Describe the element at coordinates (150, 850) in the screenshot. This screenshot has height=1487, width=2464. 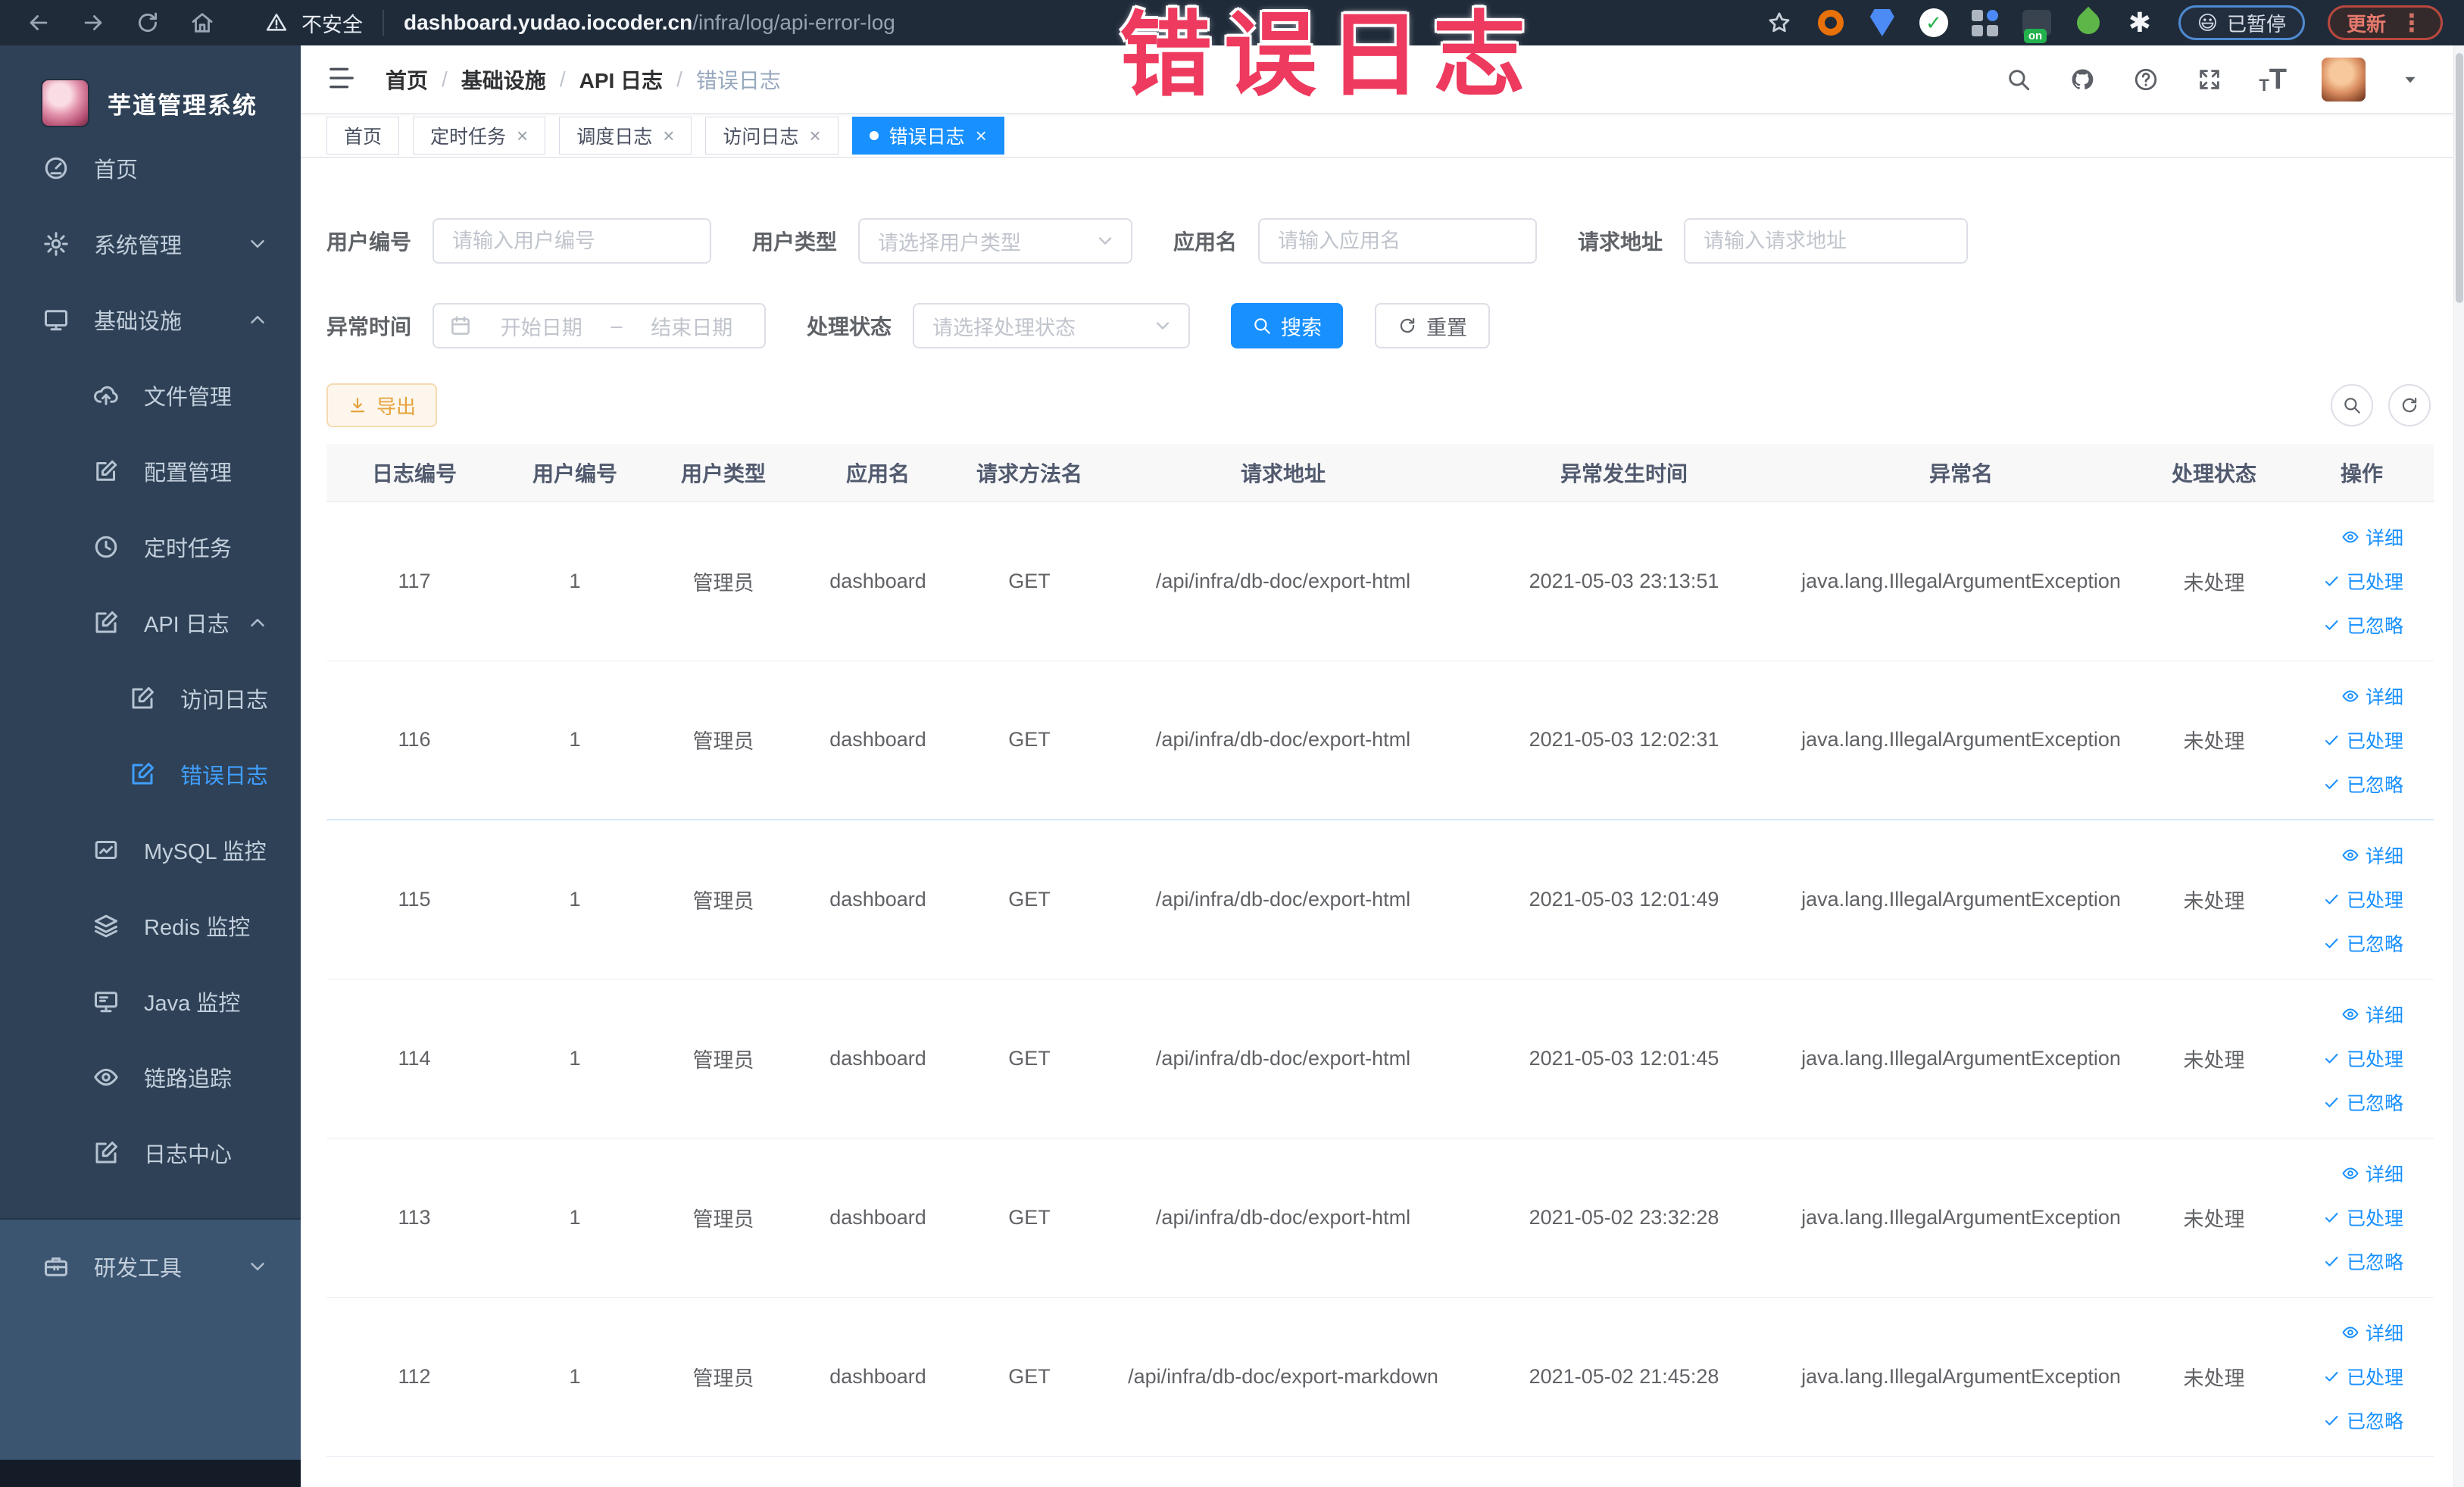
I see `sidebar-item-mysql-monitor: MySQL 监控` at that location.